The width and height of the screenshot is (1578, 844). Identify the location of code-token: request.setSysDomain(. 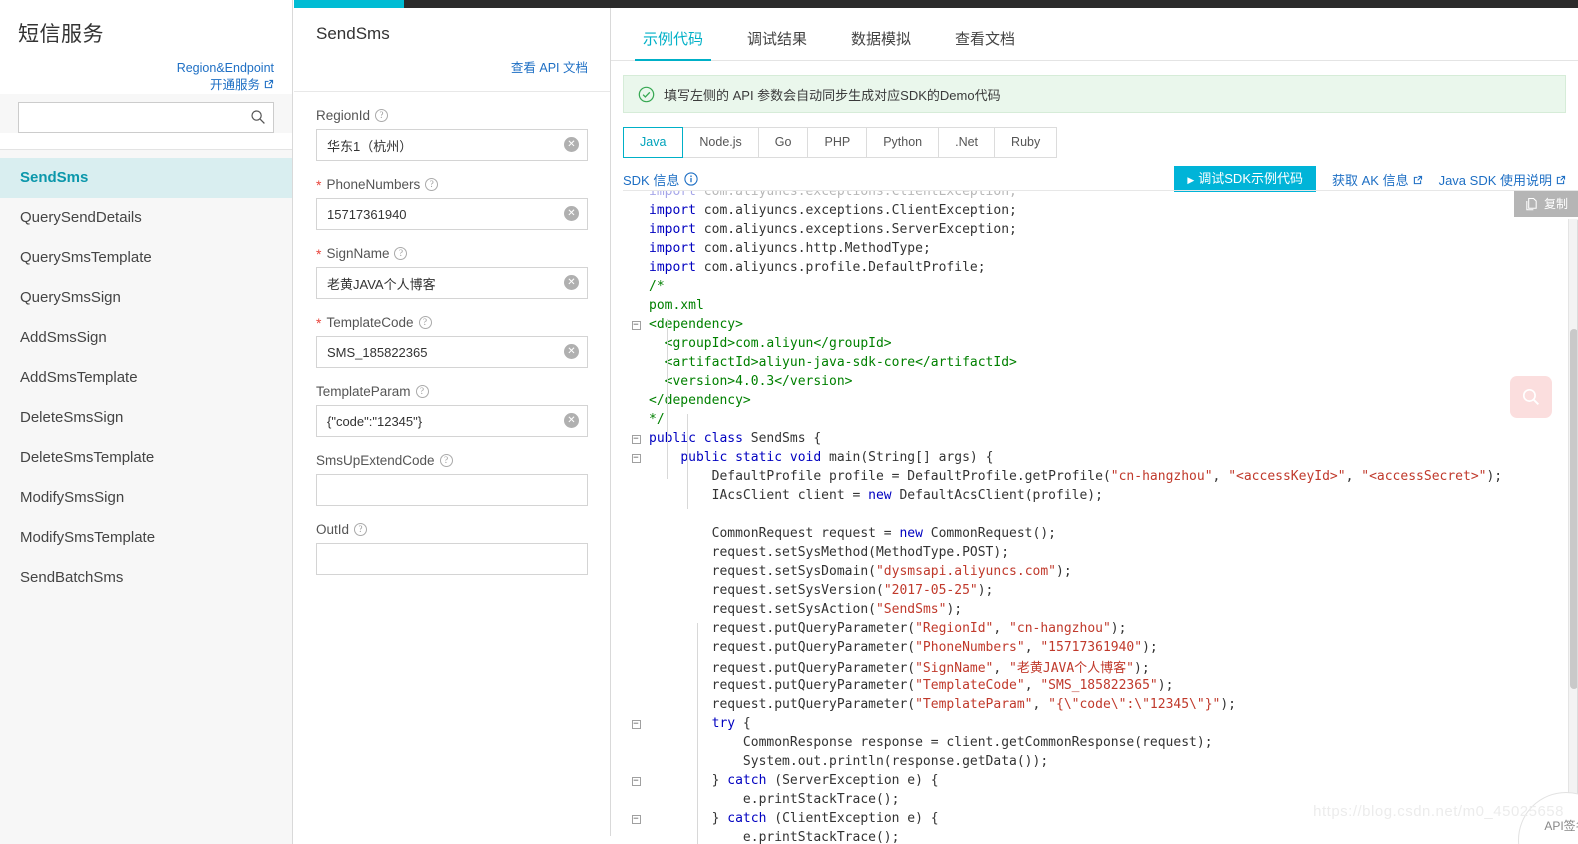
(762, 571).